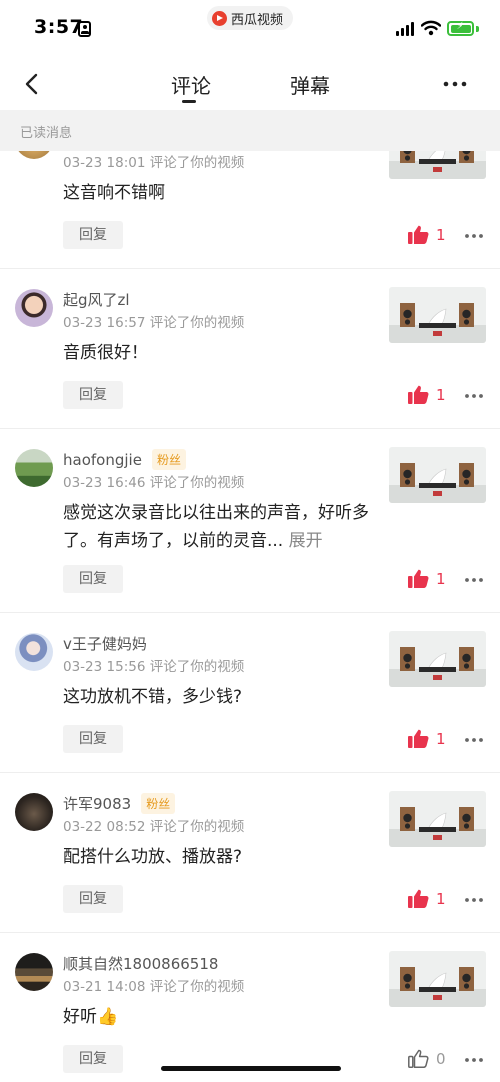  I want to click on user-name: 起g风了zl, so click(96, 299).